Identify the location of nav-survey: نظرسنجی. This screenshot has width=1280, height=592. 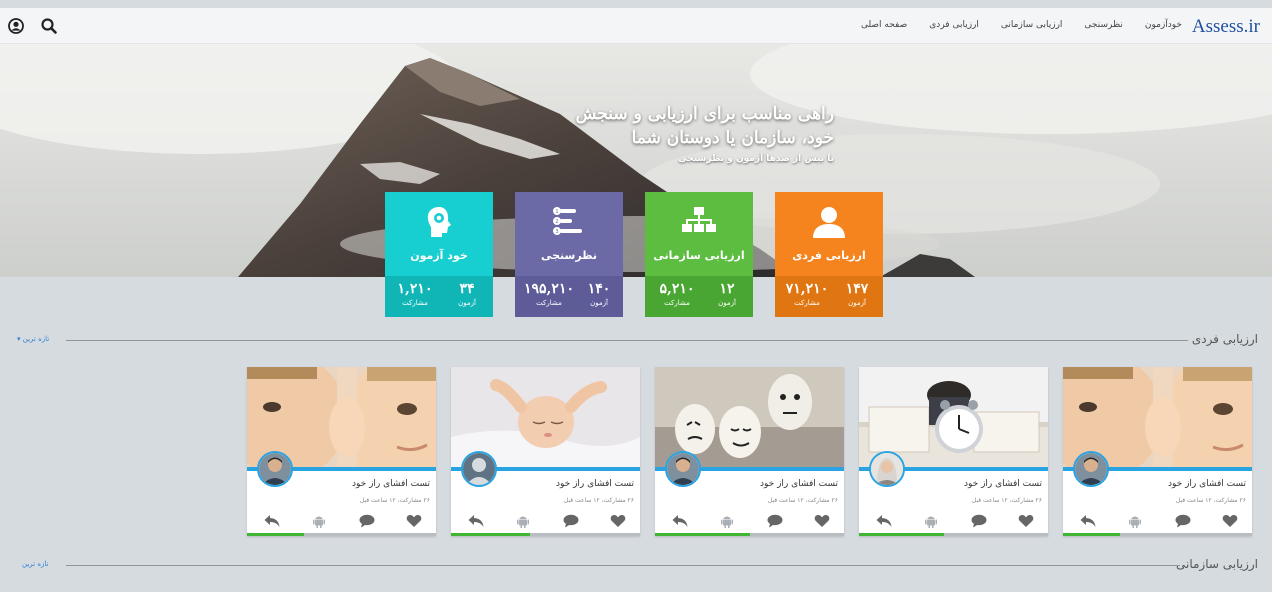
(1103, 25).